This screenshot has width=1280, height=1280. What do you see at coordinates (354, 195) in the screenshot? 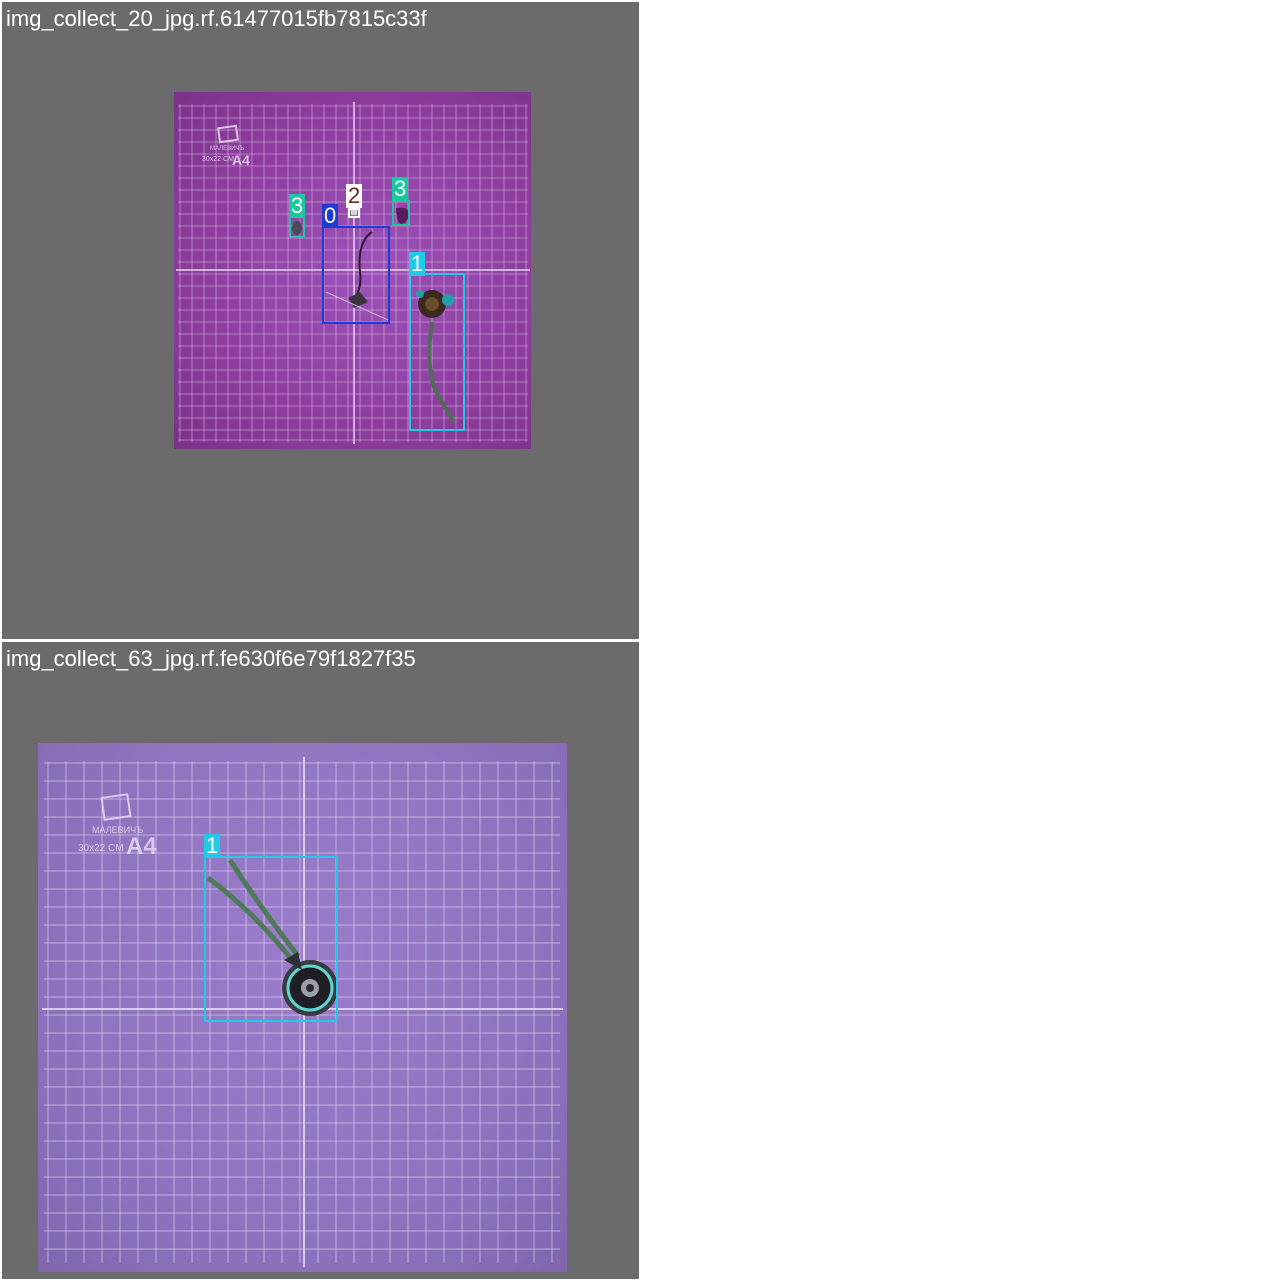
I see `detection-label: 2` at bounding box center [354, 195].